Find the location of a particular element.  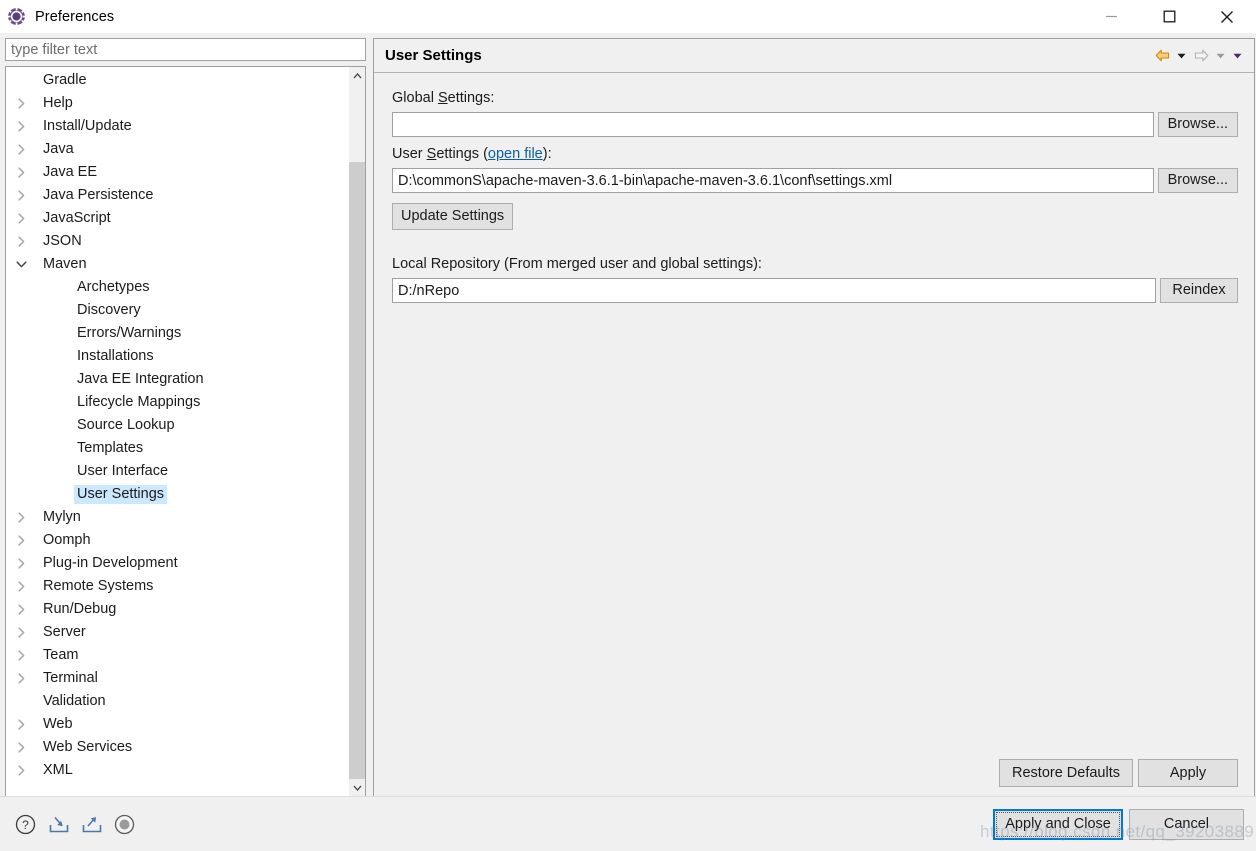

tree-scrollbar-track is located at coordinates (357, 431).